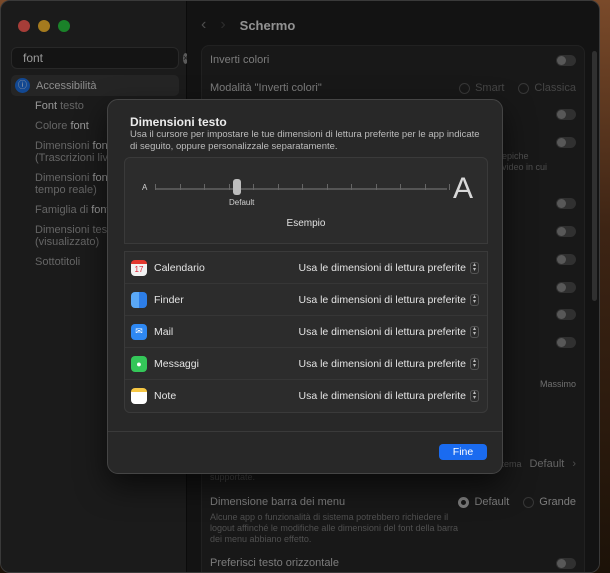 The height and width of the screenshot is (573, 610). I want to click on slider-default-label: Default, so click(242, 202).